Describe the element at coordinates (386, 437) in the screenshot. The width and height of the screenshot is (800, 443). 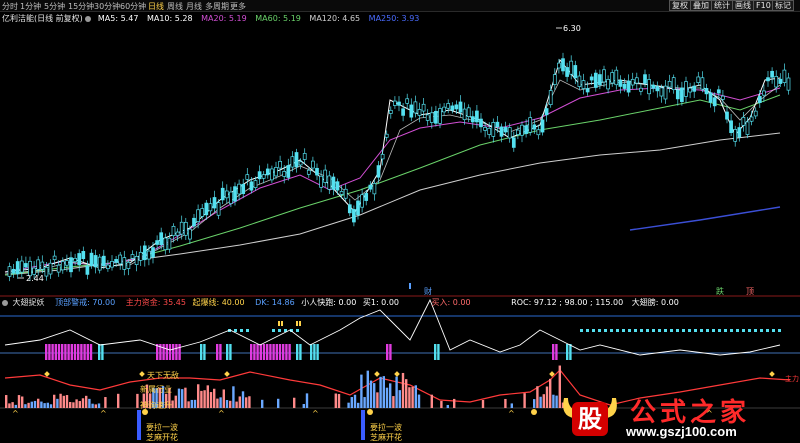
I see `annotation-zhima-2: 芝麻开花` at that location.